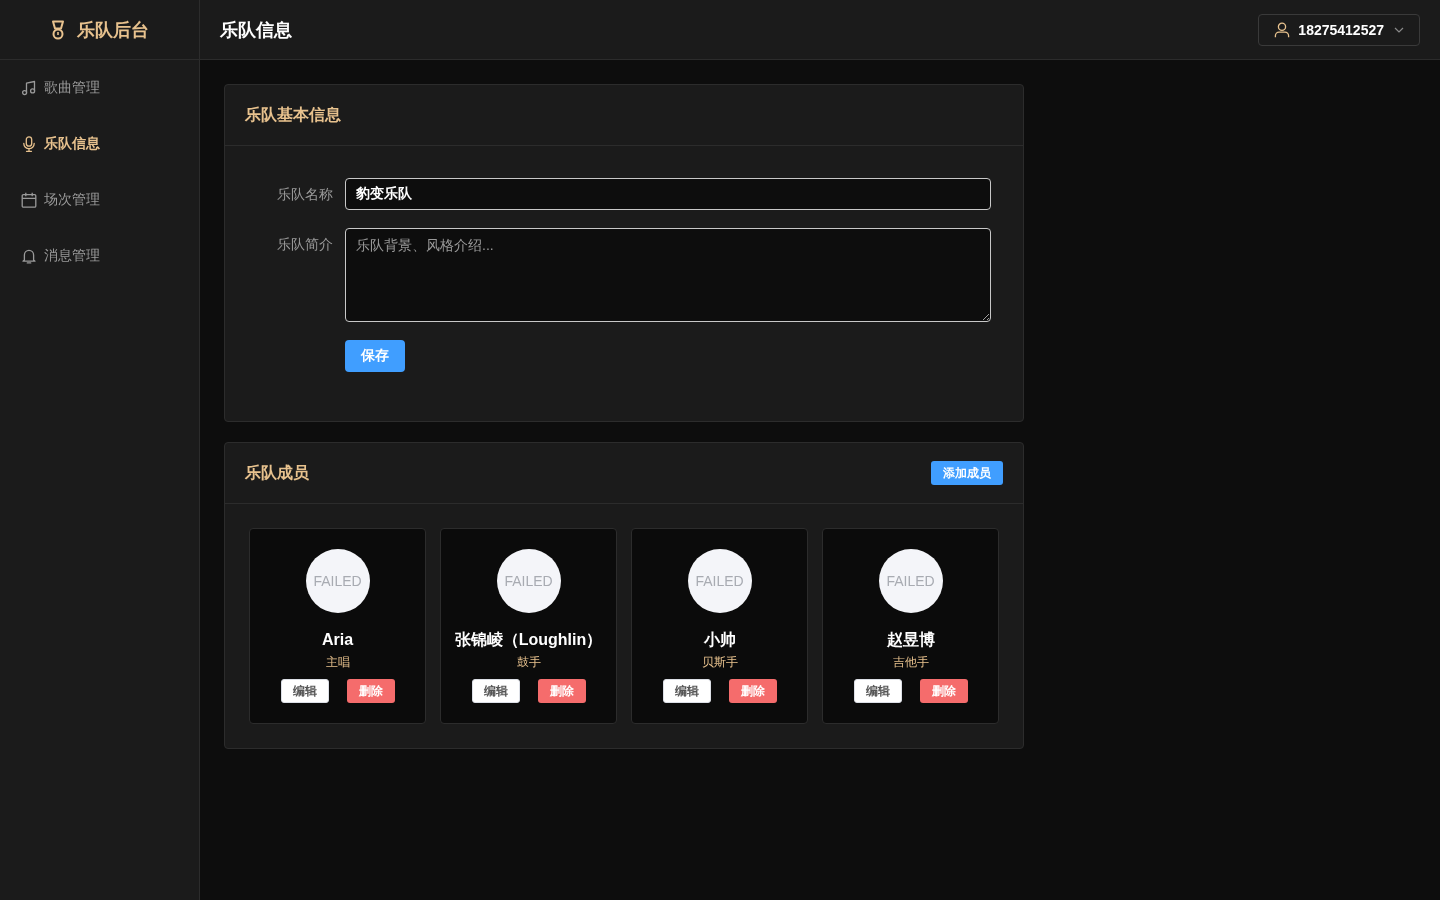 The image size is (1440, 900). I want to click on music-note-icon, so click(29, 88).